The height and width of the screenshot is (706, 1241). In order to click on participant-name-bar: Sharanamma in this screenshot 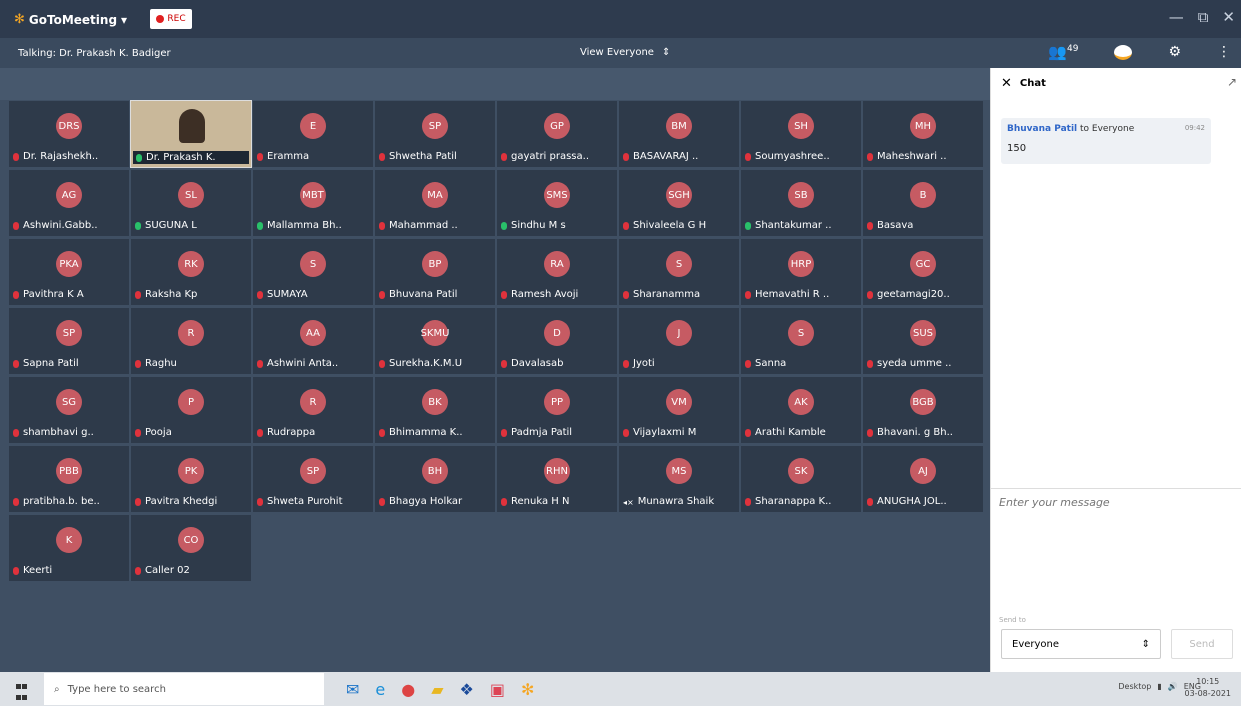, I will do `click(679, 294)`.